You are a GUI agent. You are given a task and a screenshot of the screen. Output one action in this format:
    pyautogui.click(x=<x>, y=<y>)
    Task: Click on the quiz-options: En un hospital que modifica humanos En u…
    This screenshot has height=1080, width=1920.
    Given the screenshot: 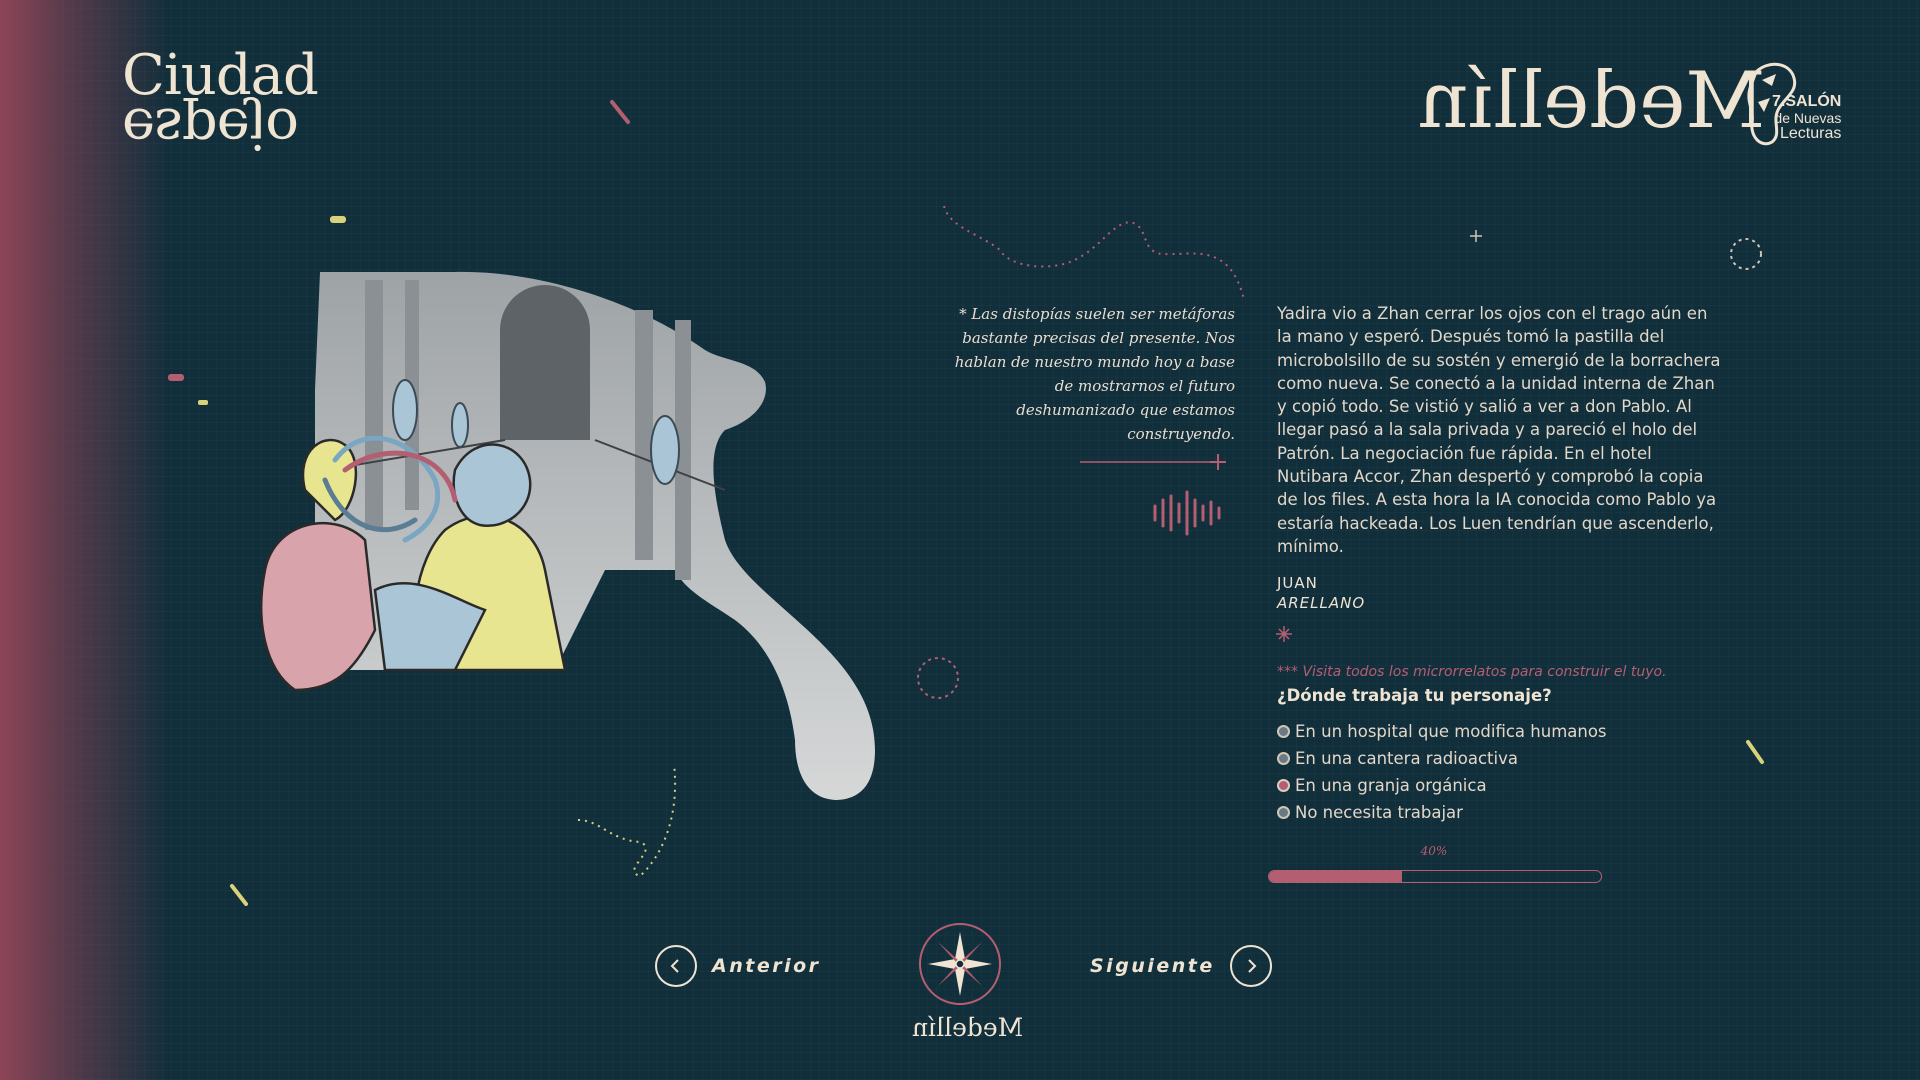 What is the action you would take?
    pyautogui.click(x=1487, y=772)
    